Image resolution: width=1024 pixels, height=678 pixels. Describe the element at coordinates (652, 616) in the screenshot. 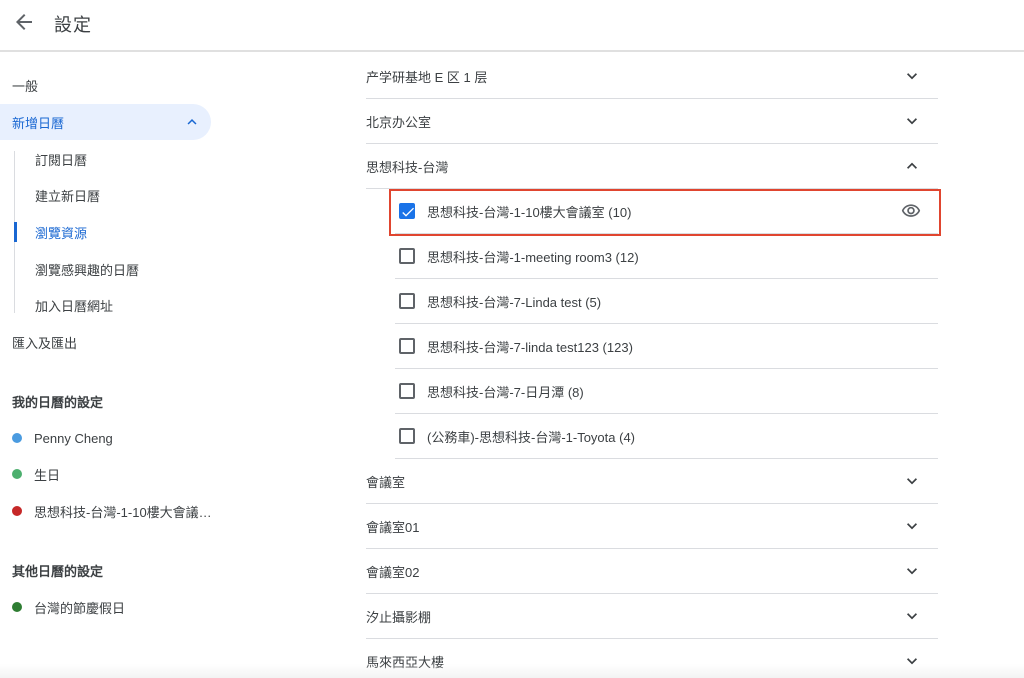

I see `resource-group-row: 汐止攝影棚` at that location.